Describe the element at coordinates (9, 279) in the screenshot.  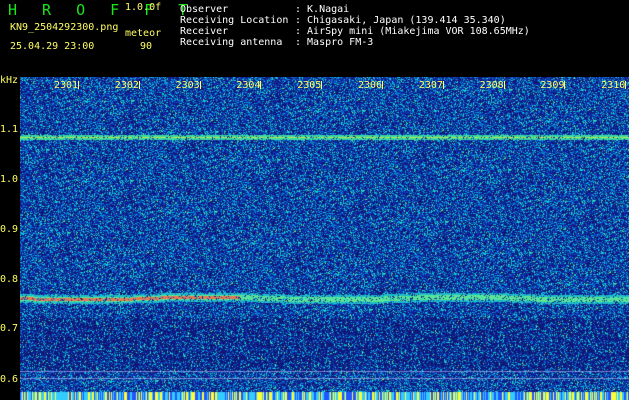
I see `y-tick-label: 0.8` at that location.